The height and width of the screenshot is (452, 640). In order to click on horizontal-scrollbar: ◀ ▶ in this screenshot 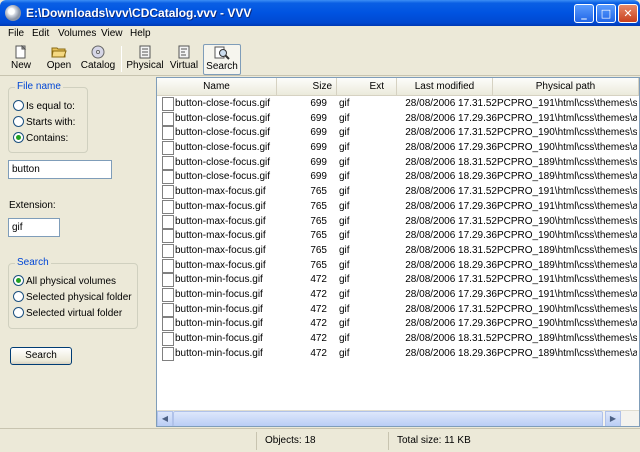, I will do `click(398, 418)`.